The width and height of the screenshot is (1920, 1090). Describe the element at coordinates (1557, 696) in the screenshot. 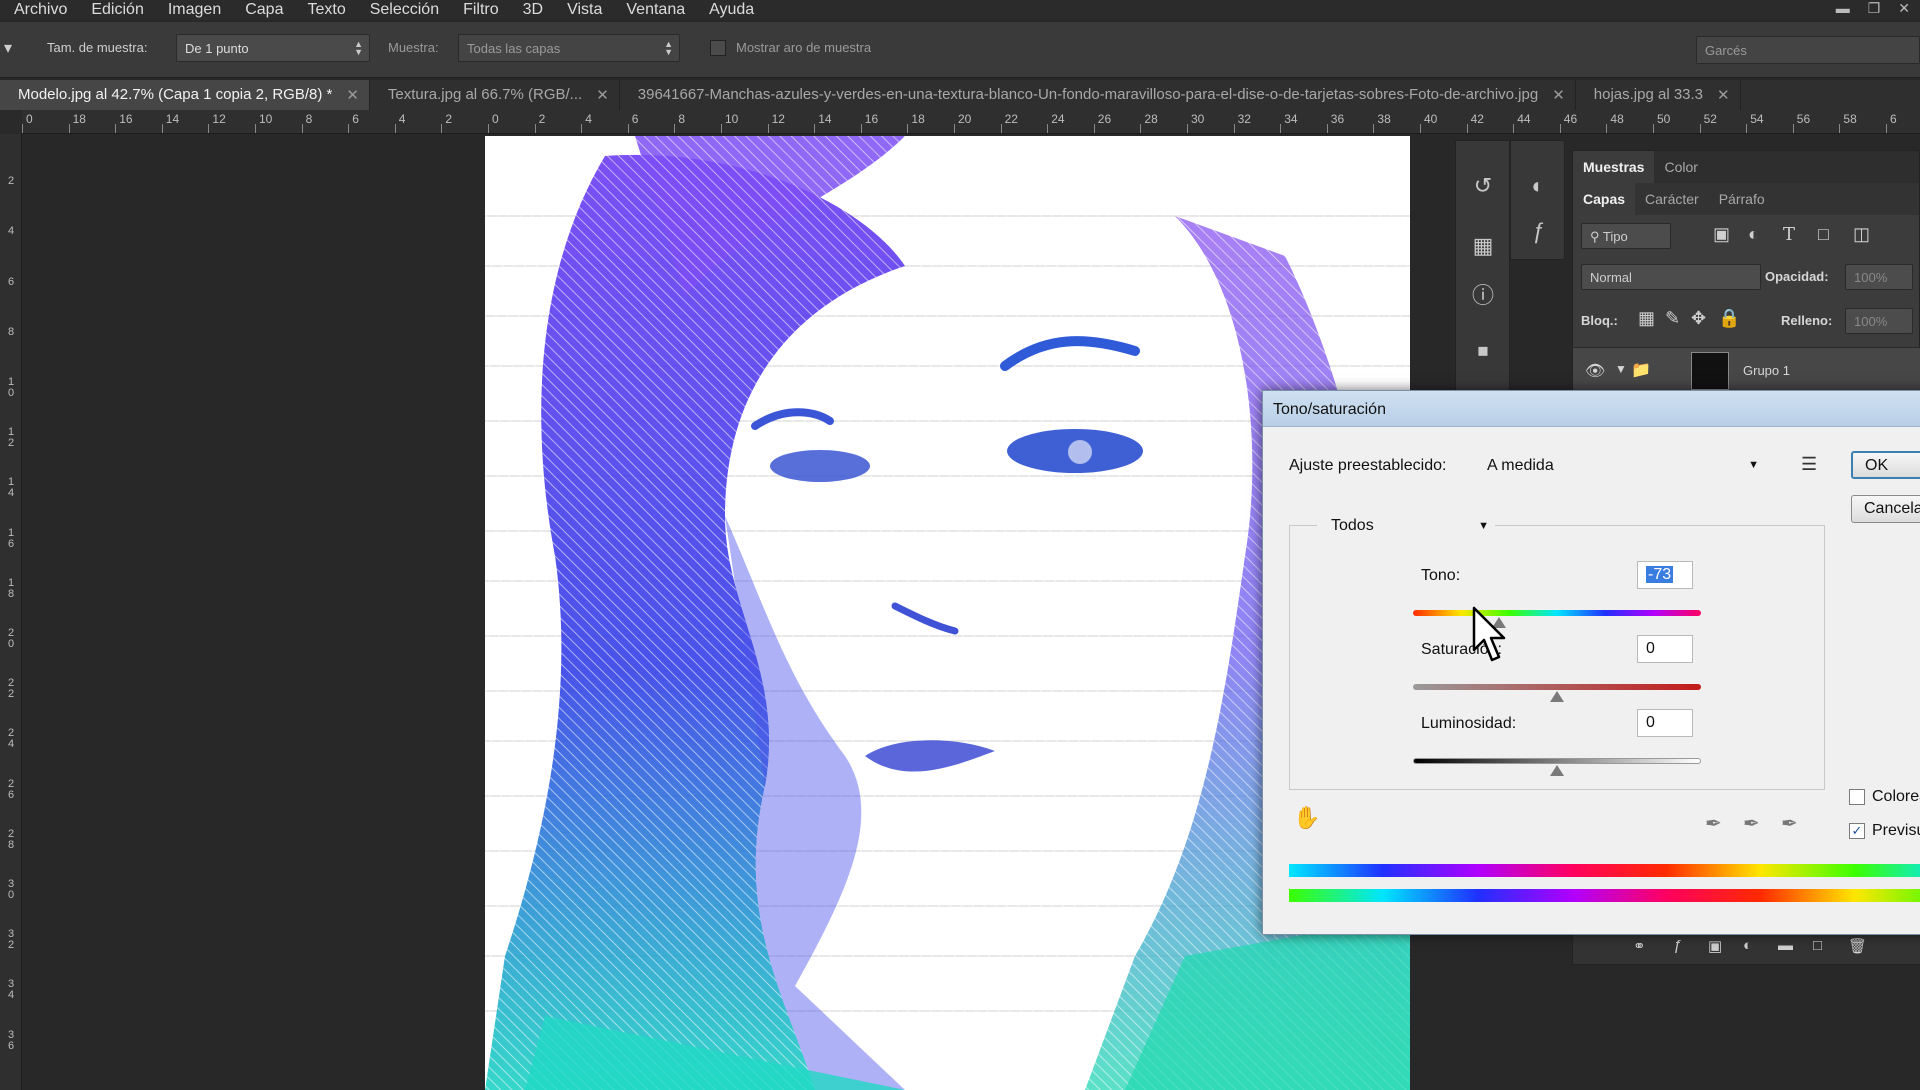

I see `saturation-slider-thumb` at that location.